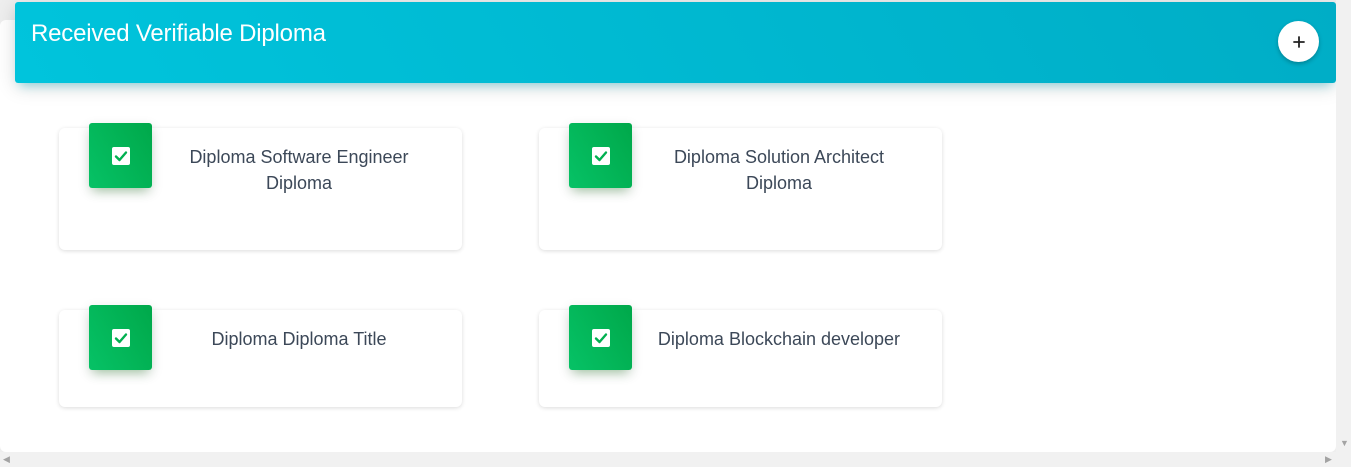  What do you see at coordinates (1344, 443) in the screenshot?
I see `scroll-down-arrow-icon: ▼` at bounding box center [1344, 443].